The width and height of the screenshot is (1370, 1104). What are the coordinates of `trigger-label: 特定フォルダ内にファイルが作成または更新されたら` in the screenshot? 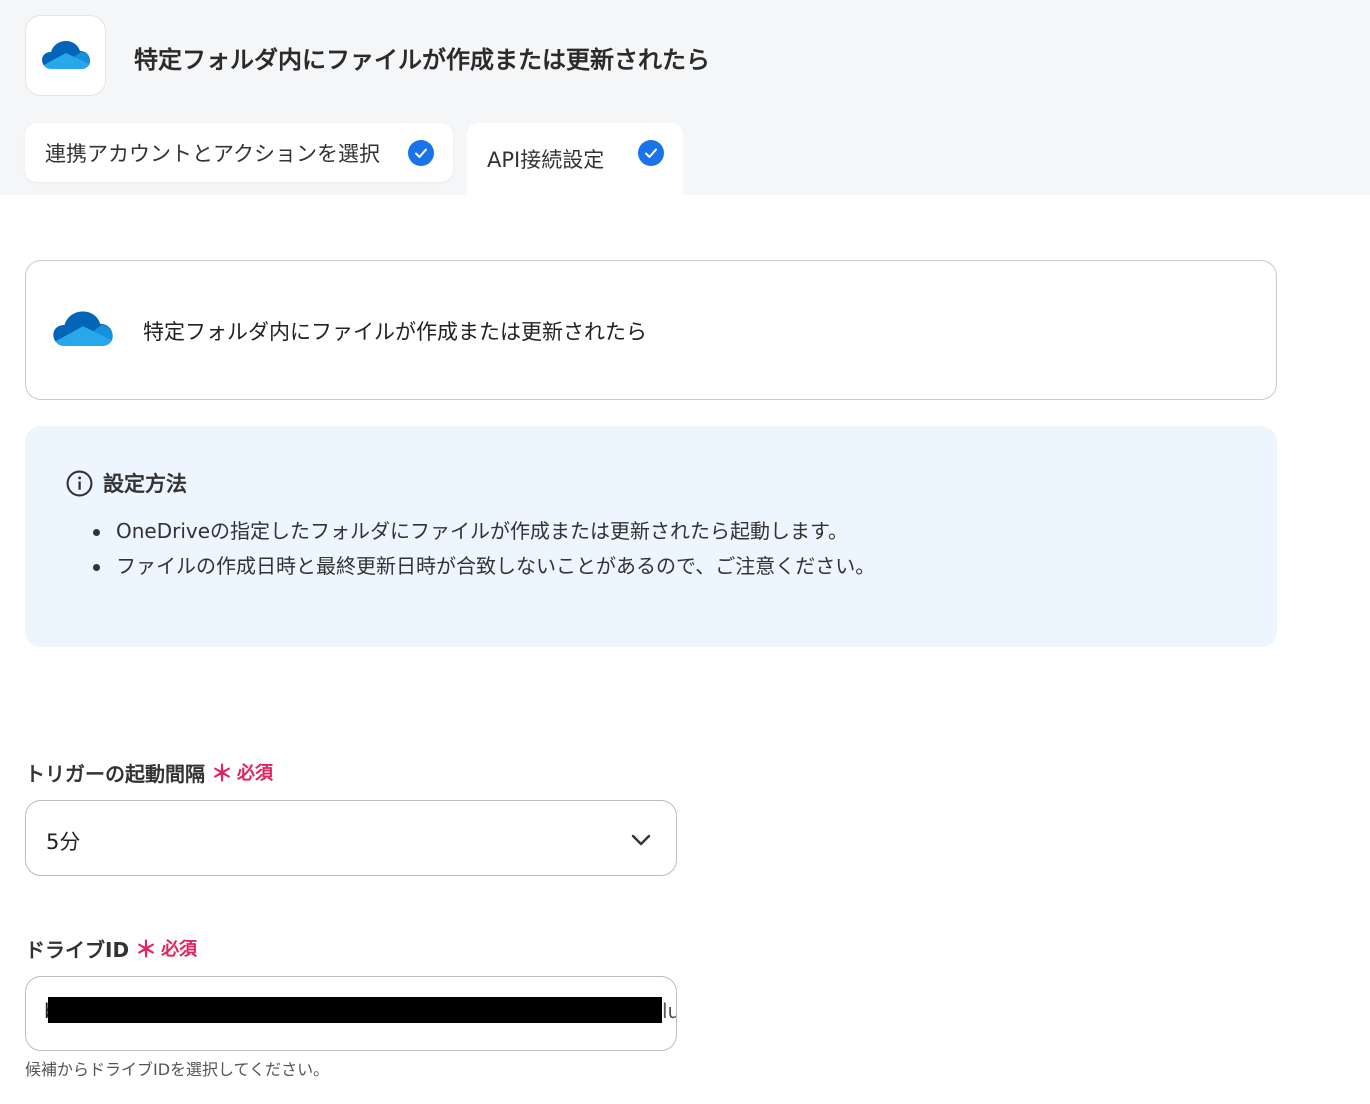 It's located at (395, 332).